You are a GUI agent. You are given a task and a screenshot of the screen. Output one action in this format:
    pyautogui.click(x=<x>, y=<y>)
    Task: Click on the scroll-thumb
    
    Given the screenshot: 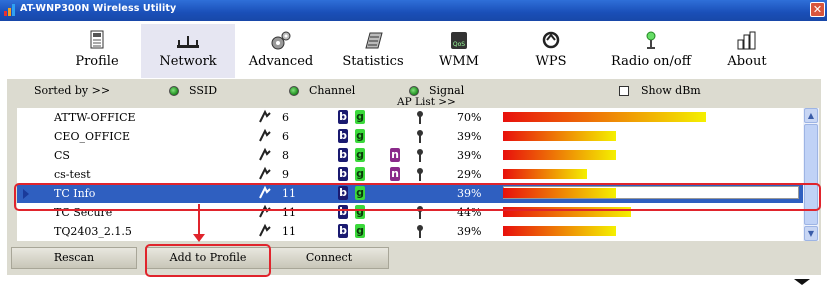 What is the action you would take?
    pyautogui.click(x=811, y=174)
    